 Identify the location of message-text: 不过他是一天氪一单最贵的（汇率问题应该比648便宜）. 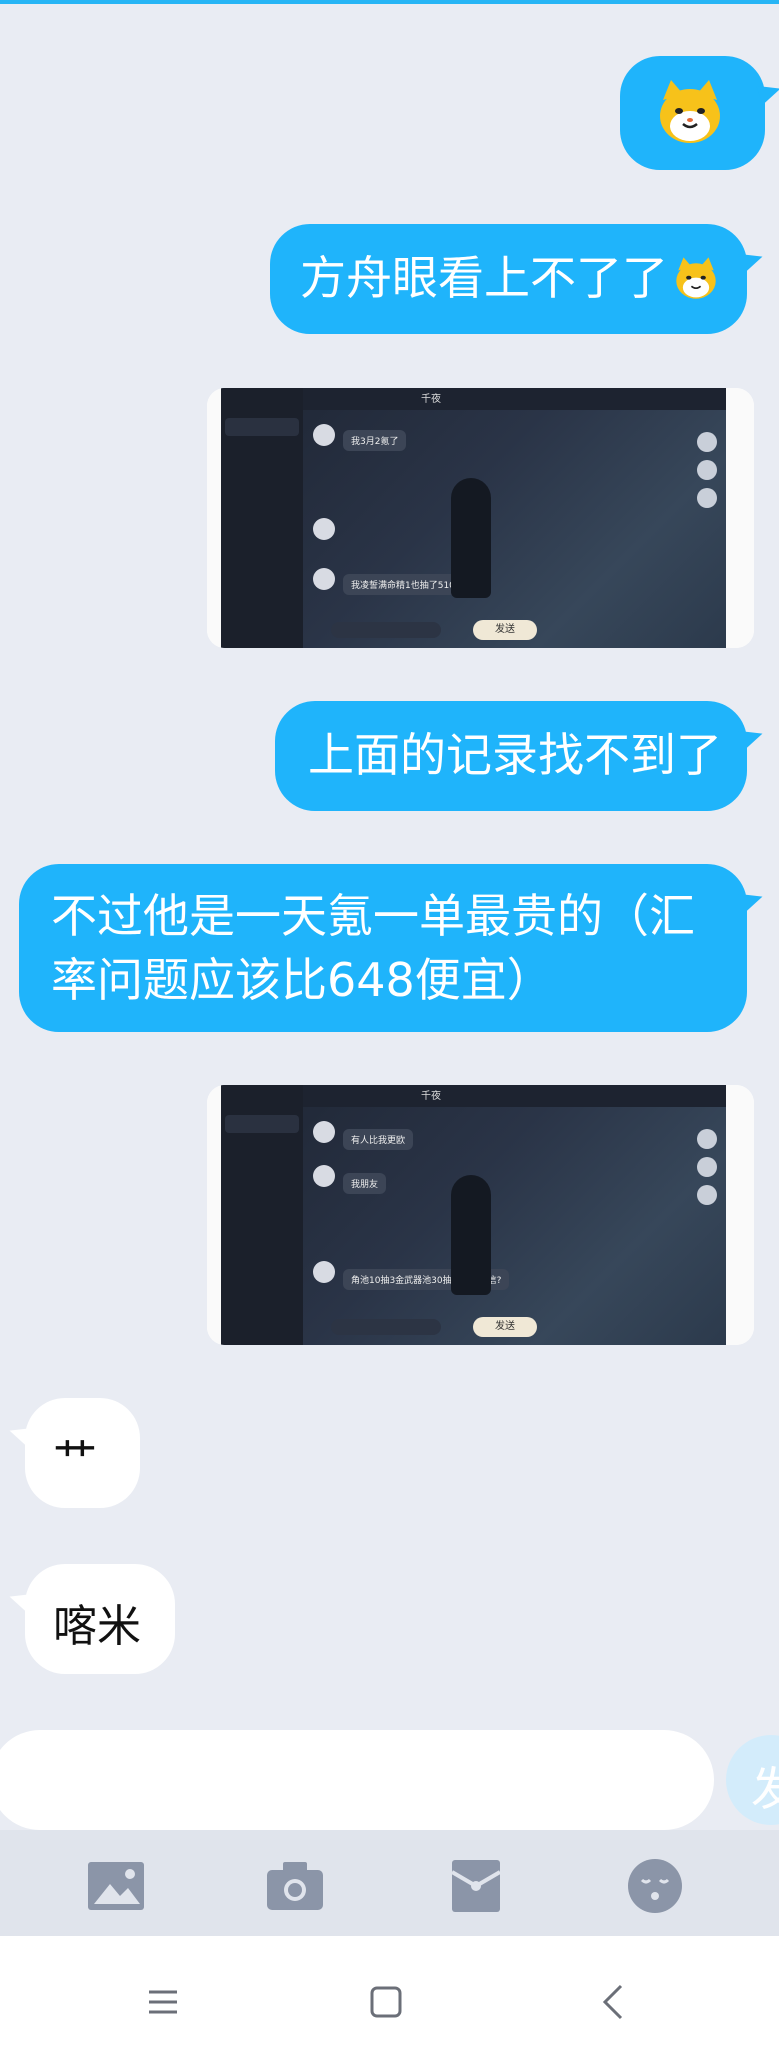
(373, 948).